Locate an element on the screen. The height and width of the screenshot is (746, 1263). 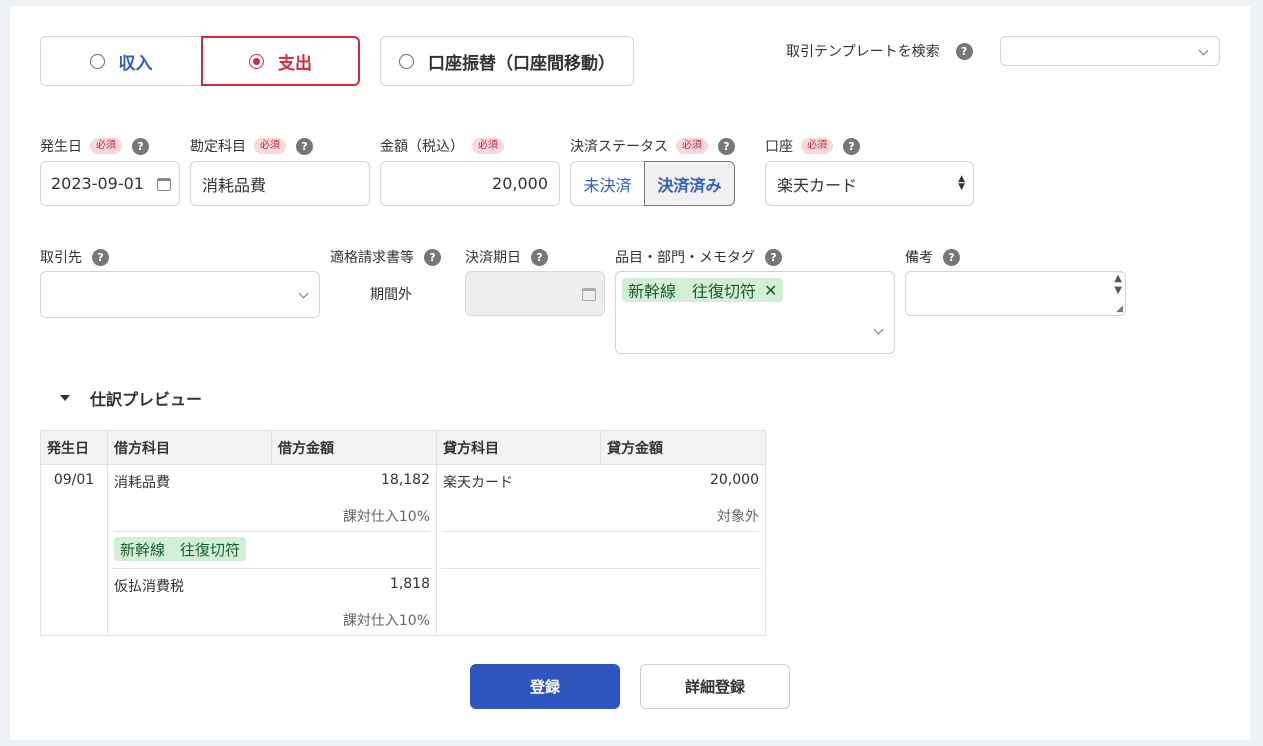
wallet-label: 口座 is located at coordinates (779, 147).